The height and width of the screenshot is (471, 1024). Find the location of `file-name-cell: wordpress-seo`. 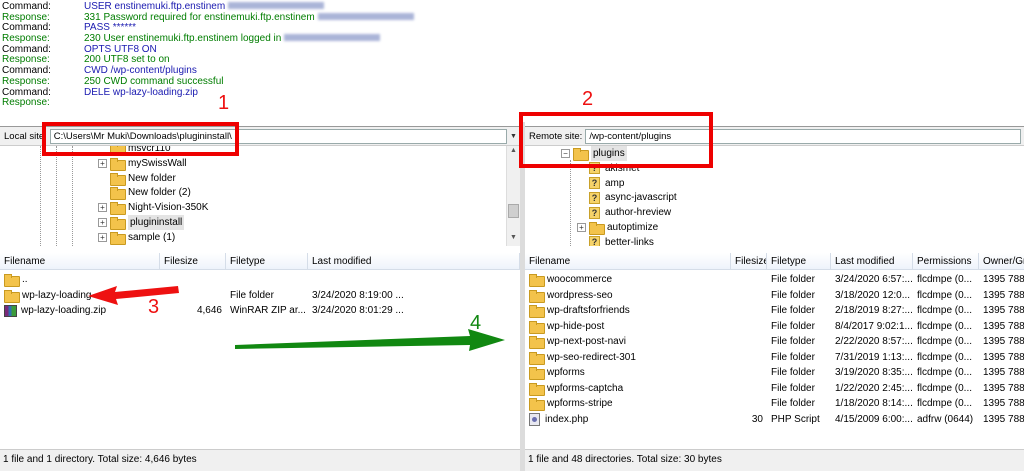

file-name-cell: wordpress-seo is located at coordinates (628, 296).